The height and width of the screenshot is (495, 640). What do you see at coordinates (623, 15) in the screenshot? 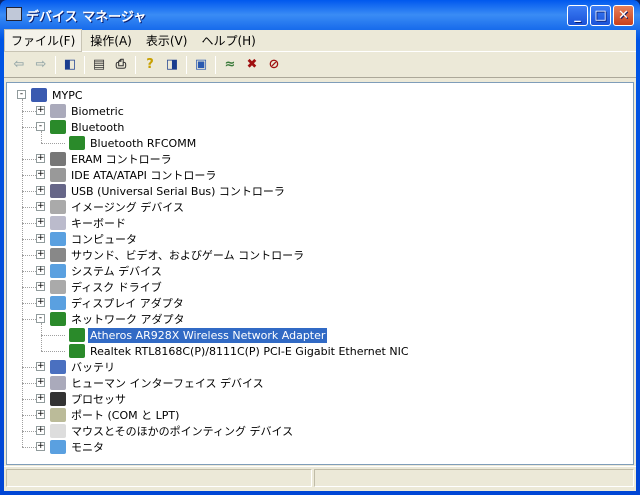
I see `close-button: ✕` at bounding box center [623, 15].